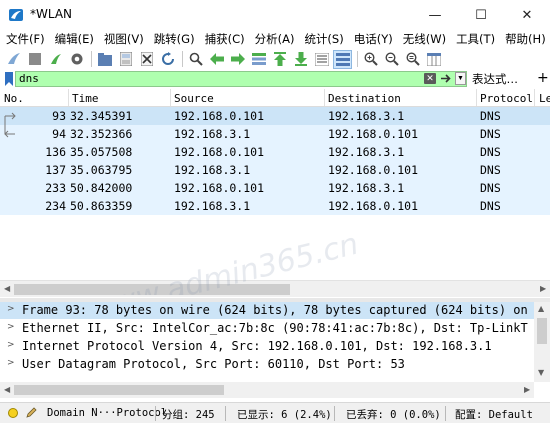 The image size is (550, 423). I want to click on menu-edit: 编辑(E), so click(73, 39).